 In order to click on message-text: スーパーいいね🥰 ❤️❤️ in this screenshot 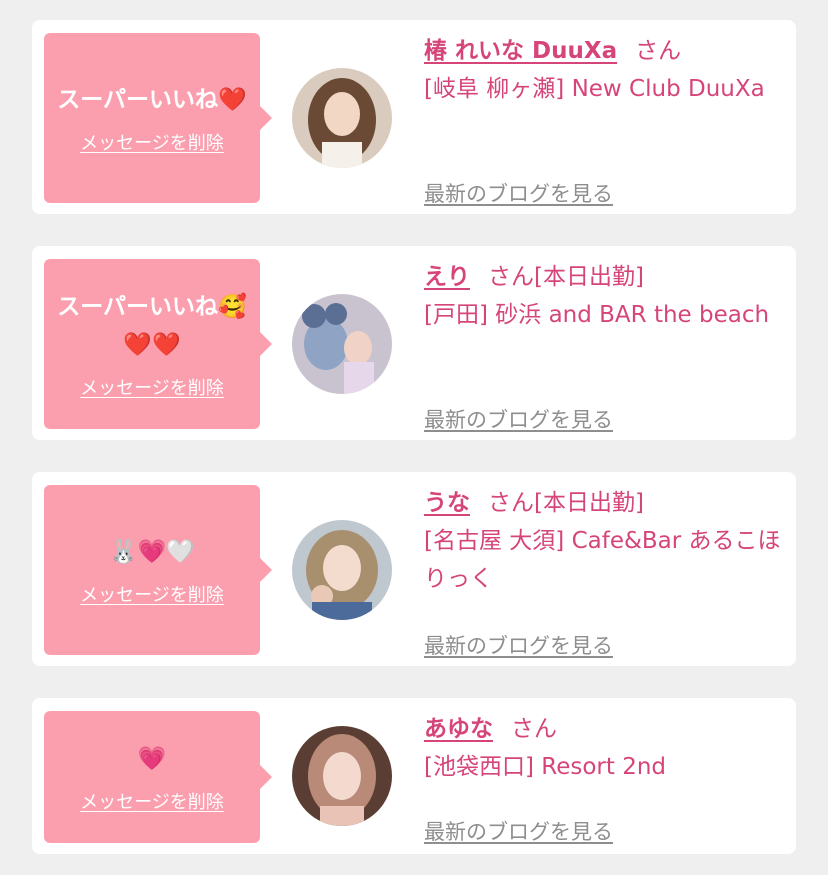, I will do `click(152, 326)`.